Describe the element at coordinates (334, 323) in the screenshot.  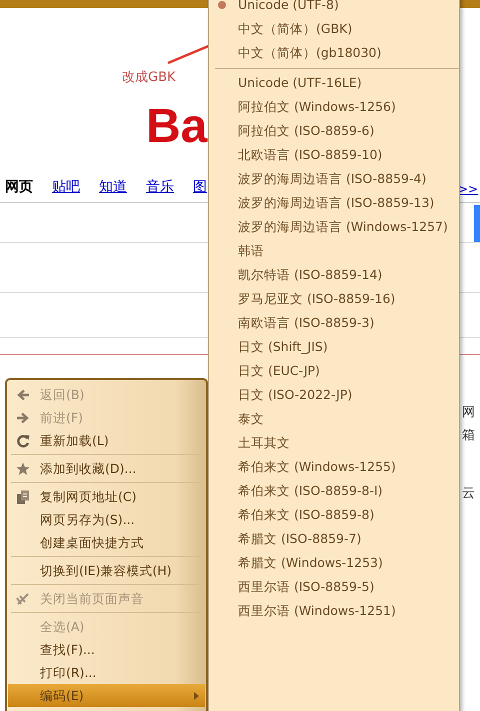
I see `menu-item: 南欧语言 (ISO-8859-3)` at that location.